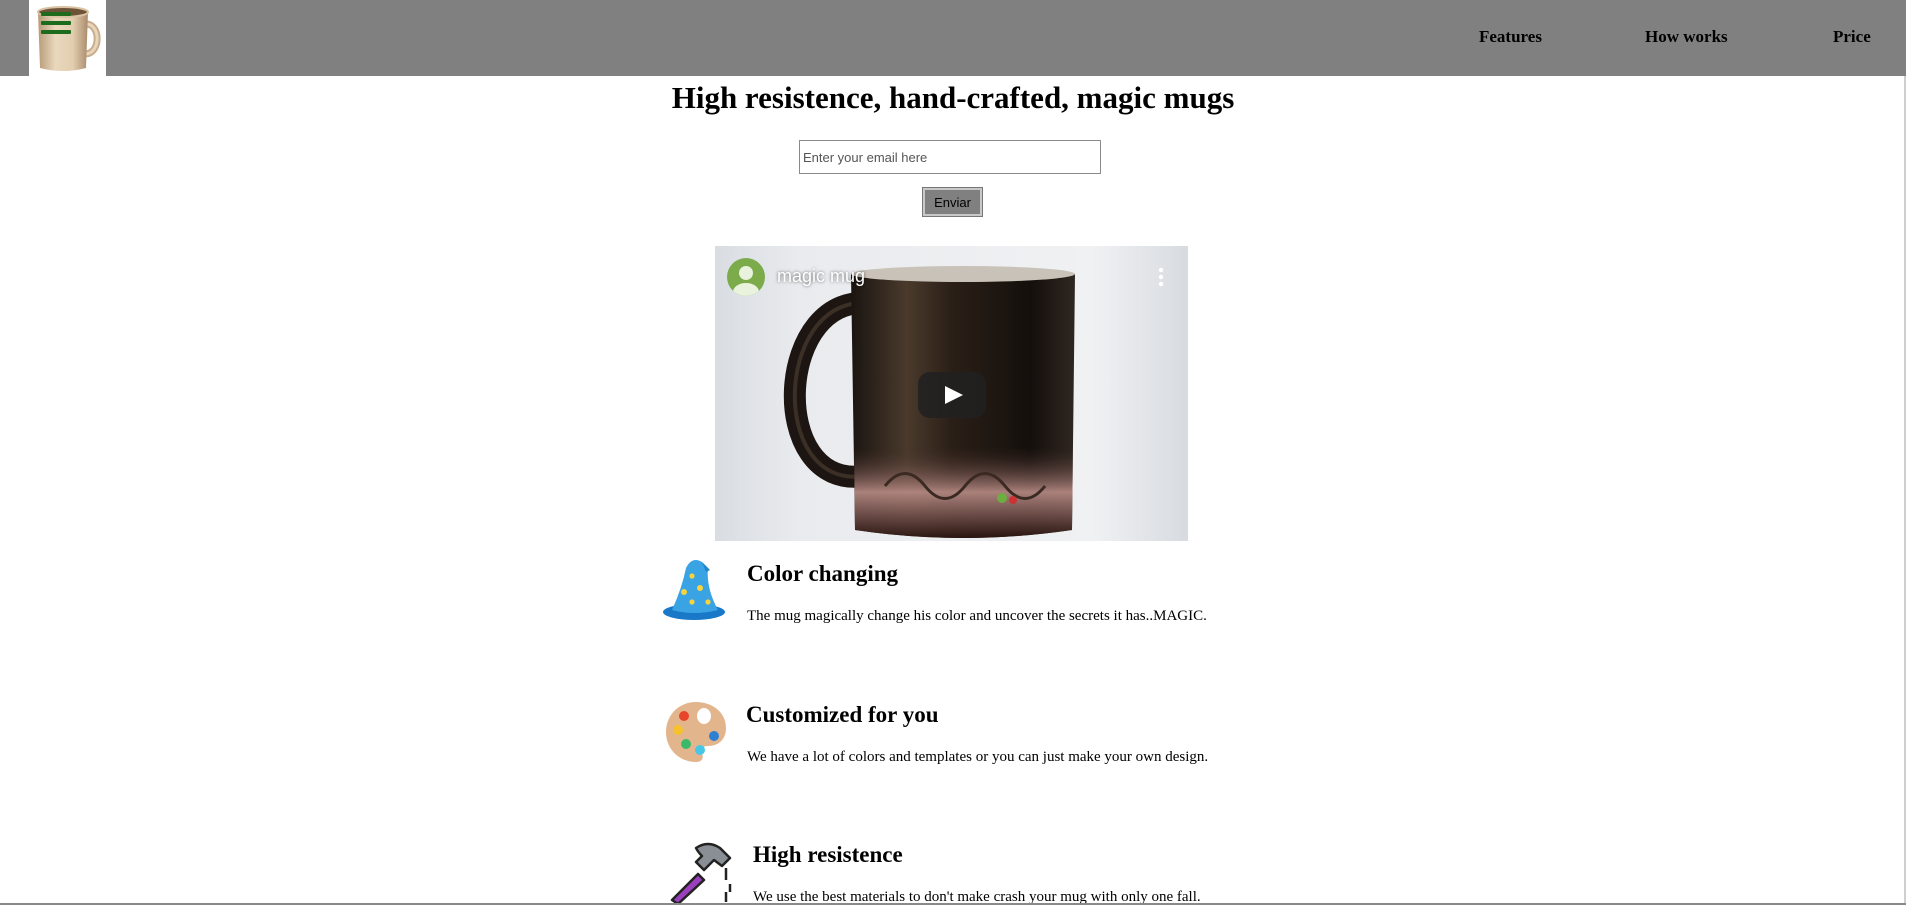 The image size is (1906, 910). I want to click on hamburger-menu-icon, so click(56, 24).